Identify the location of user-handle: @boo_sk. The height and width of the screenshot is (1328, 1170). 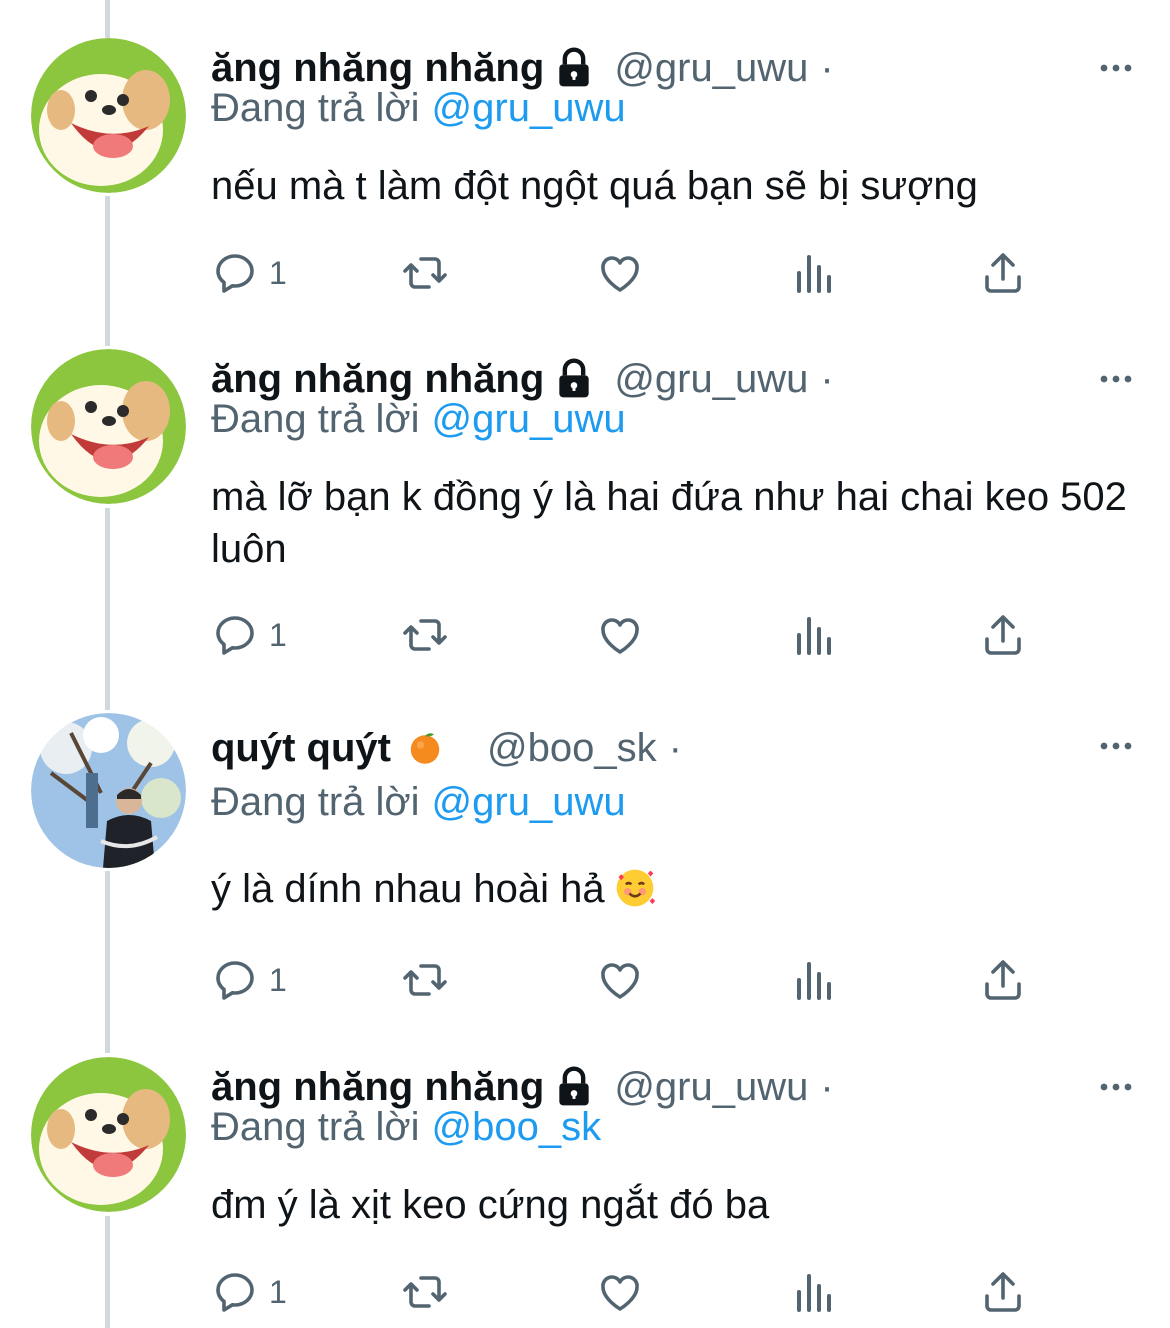
(572, 748).